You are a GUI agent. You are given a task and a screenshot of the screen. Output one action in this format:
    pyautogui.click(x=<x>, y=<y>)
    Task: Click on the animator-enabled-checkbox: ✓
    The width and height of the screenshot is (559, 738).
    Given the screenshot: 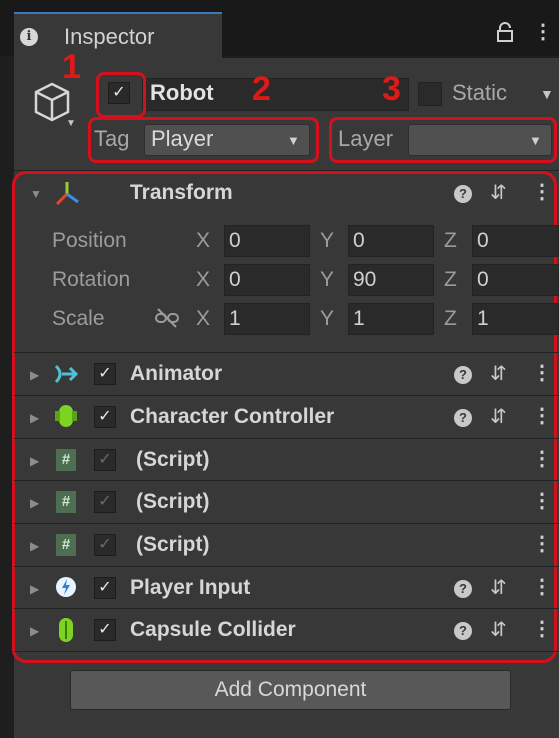 What is the action you would take?
    pyautogui.click(x=105, y=374)
    